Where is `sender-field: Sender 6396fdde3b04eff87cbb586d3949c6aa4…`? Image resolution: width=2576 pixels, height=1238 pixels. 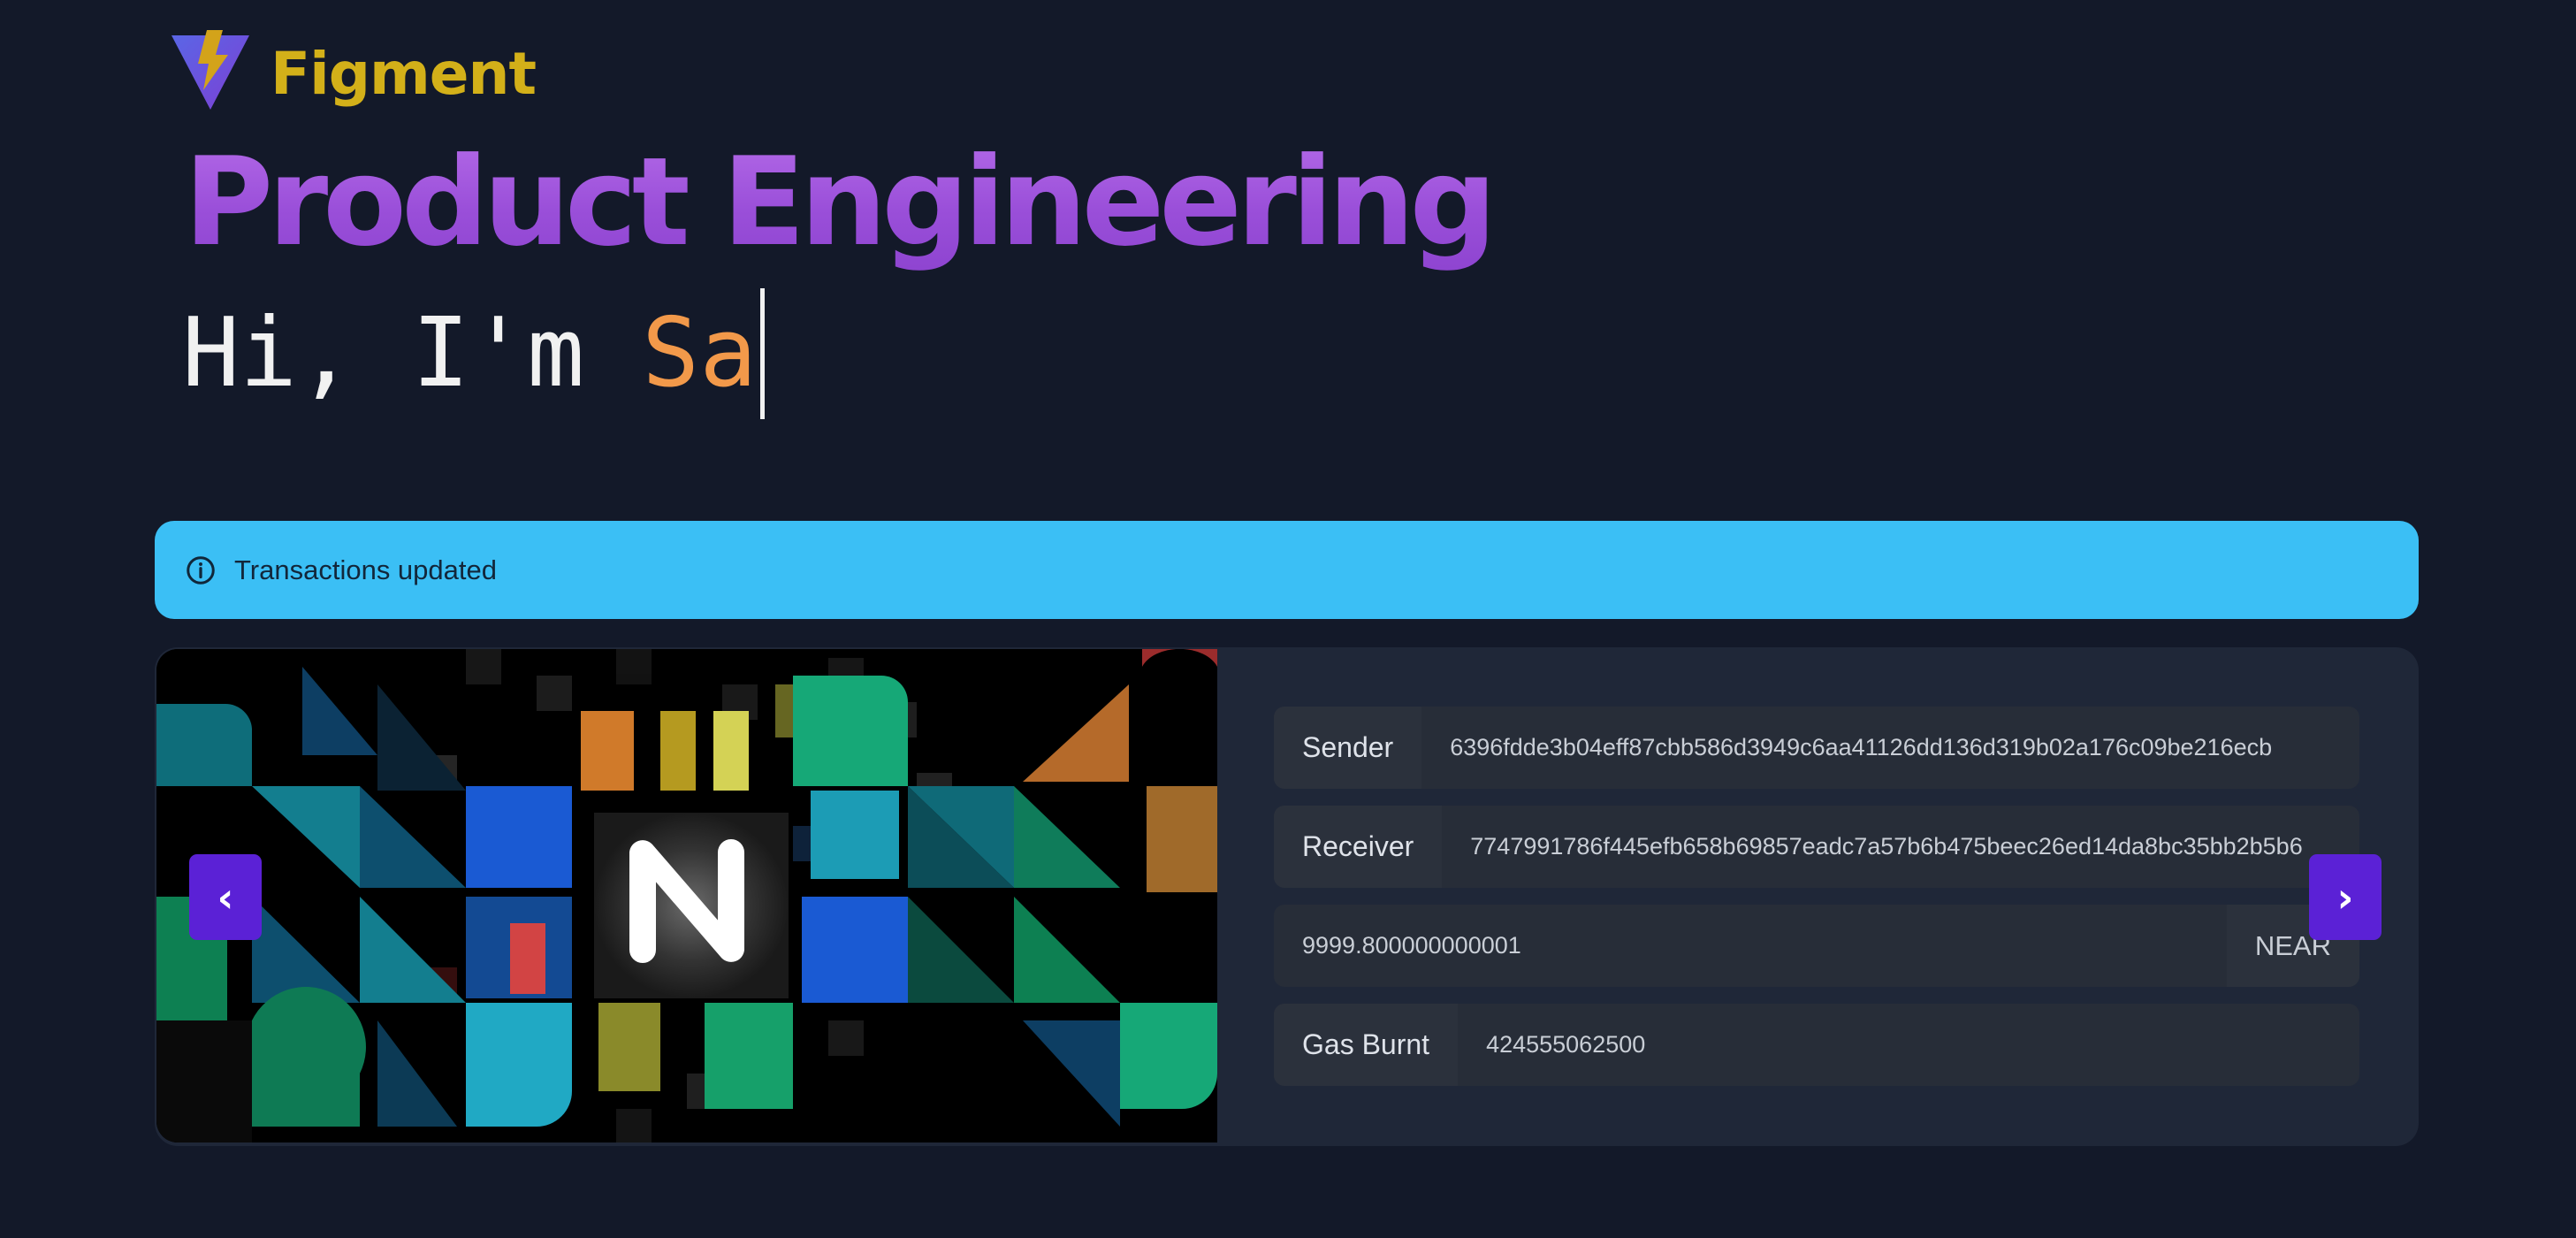
sender-field: Sender 6396fdde3b04eff87cbb586d3949c6aa4… is located at coordinates (1816, 748).